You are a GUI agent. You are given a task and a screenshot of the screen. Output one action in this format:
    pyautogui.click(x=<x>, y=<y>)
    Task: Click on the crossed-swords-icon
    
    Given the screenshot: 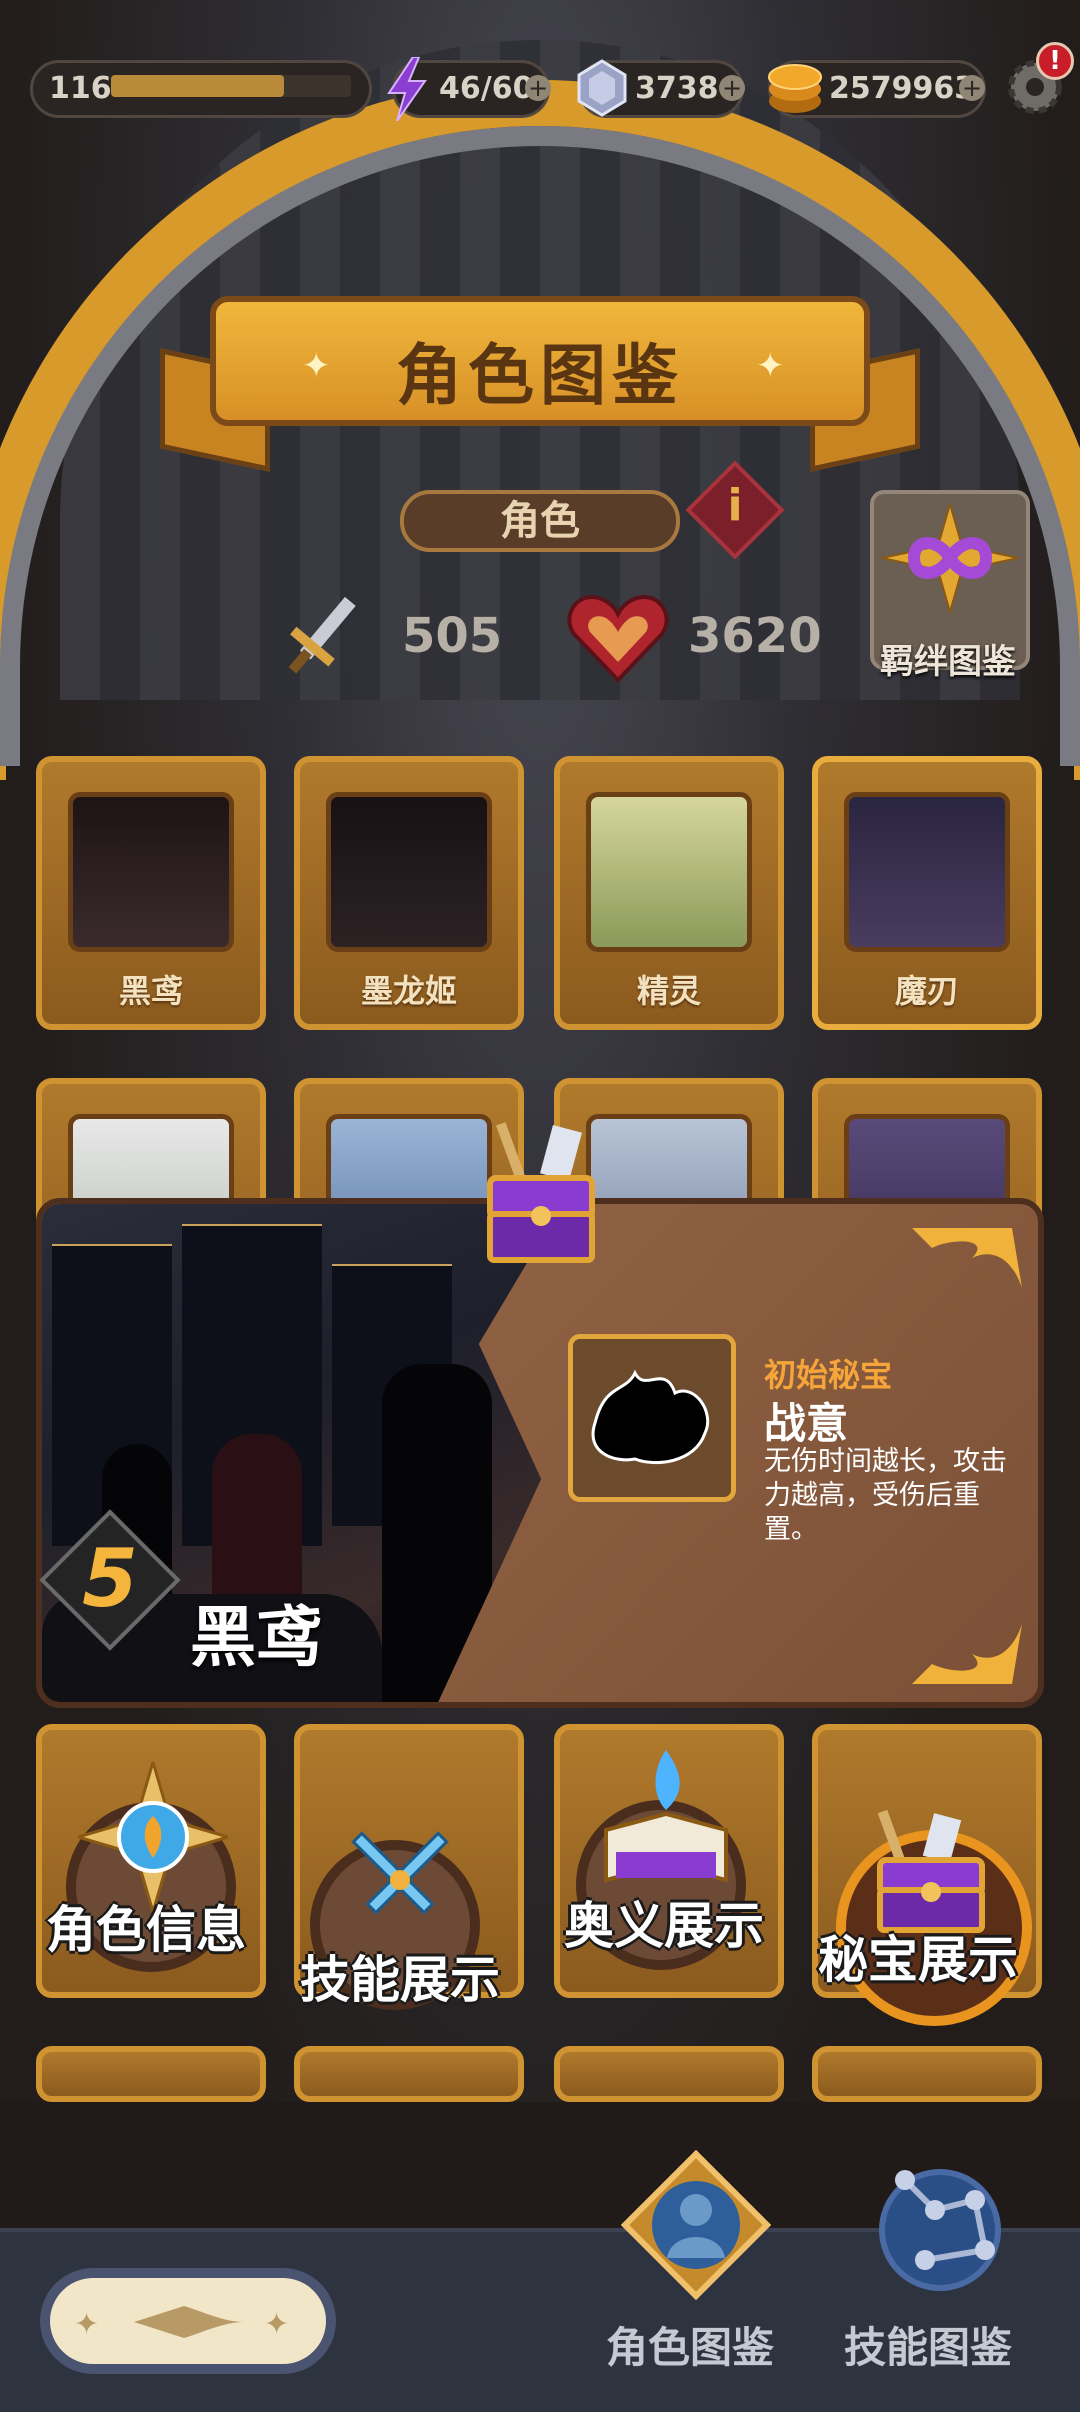 What is the action you would take?
    pyautogui.click(x=400, y=1873)
    